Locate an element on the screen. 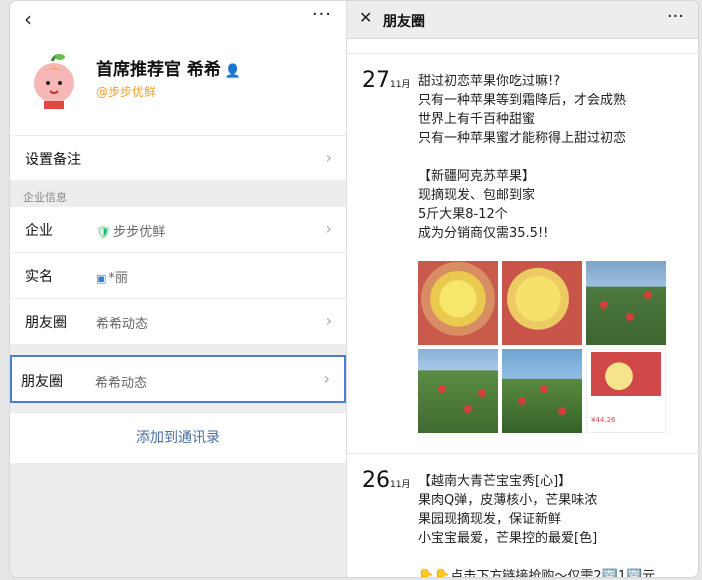 Image resolution: width=702 pixels, height=580 pixels. post-image-grid: ¥44.26 is located at coordinates (558, 347).